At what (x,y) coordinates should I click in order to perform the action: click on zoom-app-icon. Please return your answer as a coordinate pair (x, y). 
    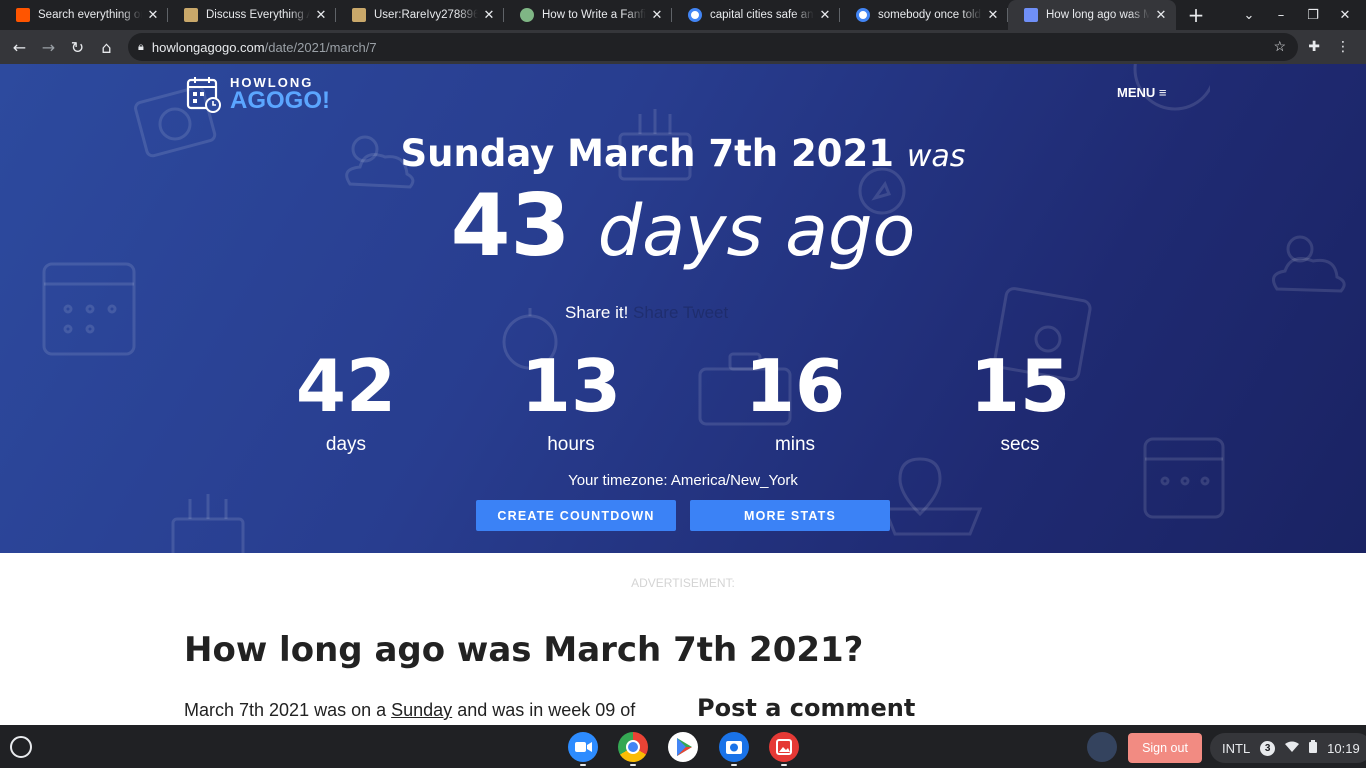
    Looking at the image, I should click on (583, 747).